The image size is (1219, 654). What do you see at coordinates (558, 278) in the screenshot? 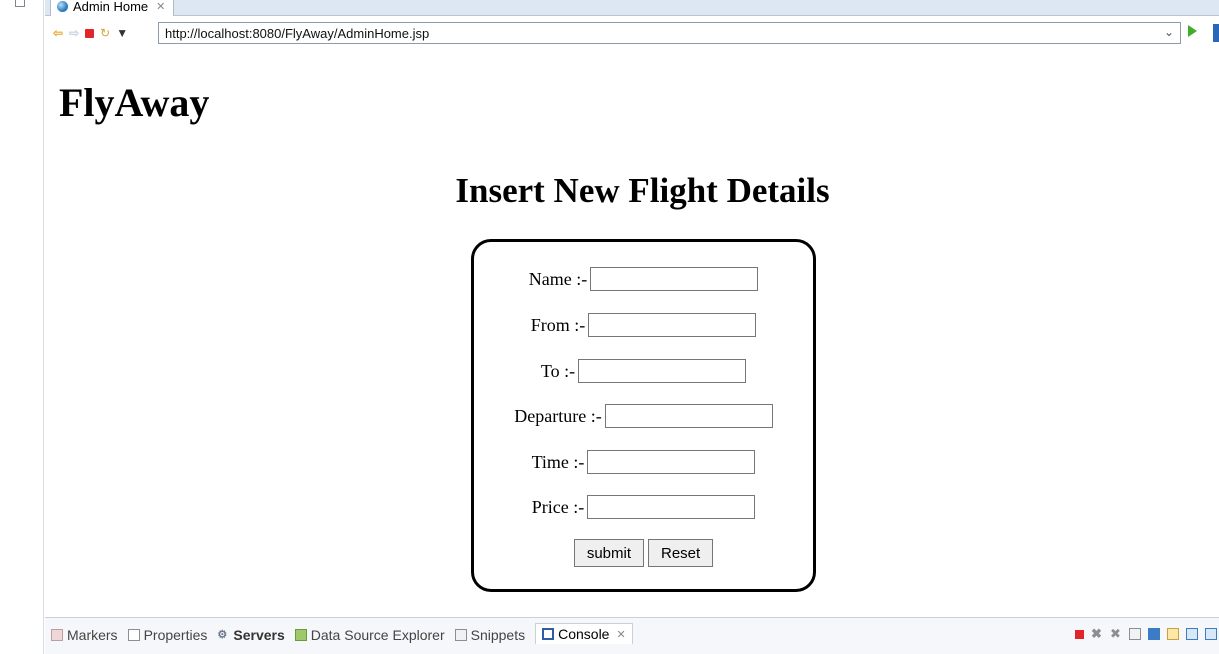
I see `name-label: Name :-` at bounding box center [558, 278].